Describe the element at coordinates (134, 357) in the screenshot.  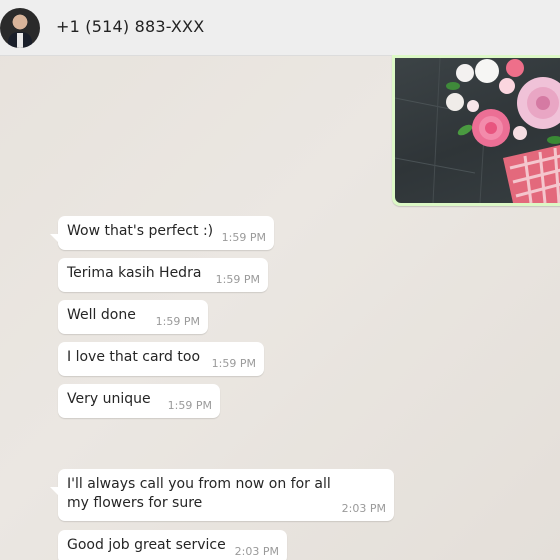
I see `message-text: I love that card too` at that location.